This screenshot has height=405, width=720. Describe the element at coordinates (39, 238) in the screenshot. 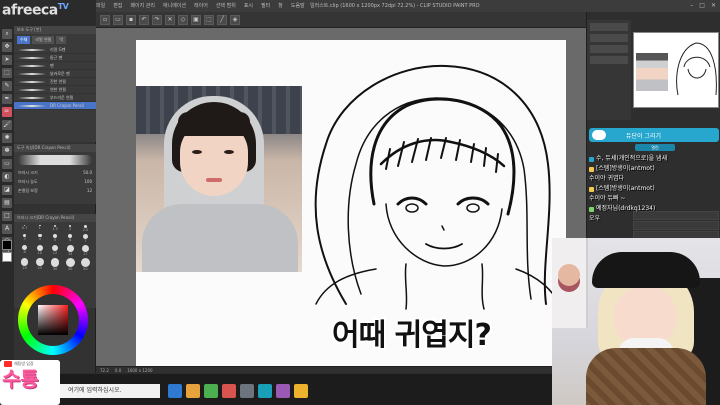

I see `brush-size-option: 4` at that location.